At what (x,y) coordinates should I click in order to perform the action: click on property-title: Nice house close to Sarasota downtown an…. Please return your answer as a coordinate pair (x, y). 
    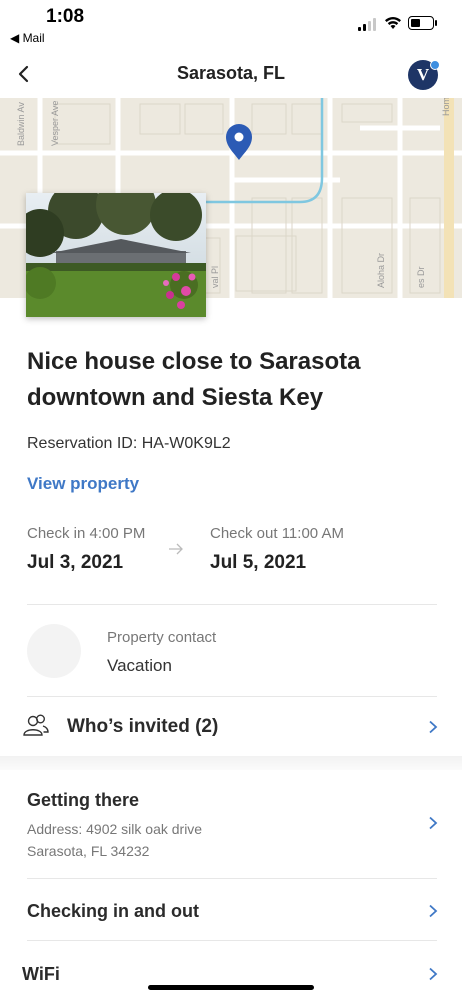
    Looking at the image, I should click on (194, 379).